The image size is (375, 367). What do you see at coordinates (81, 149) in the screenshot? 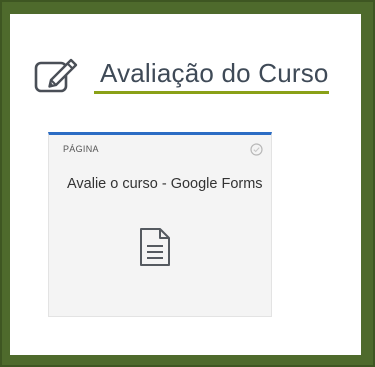
I see `card-type-label: PÁGINA` at bounding box center [81, 149].